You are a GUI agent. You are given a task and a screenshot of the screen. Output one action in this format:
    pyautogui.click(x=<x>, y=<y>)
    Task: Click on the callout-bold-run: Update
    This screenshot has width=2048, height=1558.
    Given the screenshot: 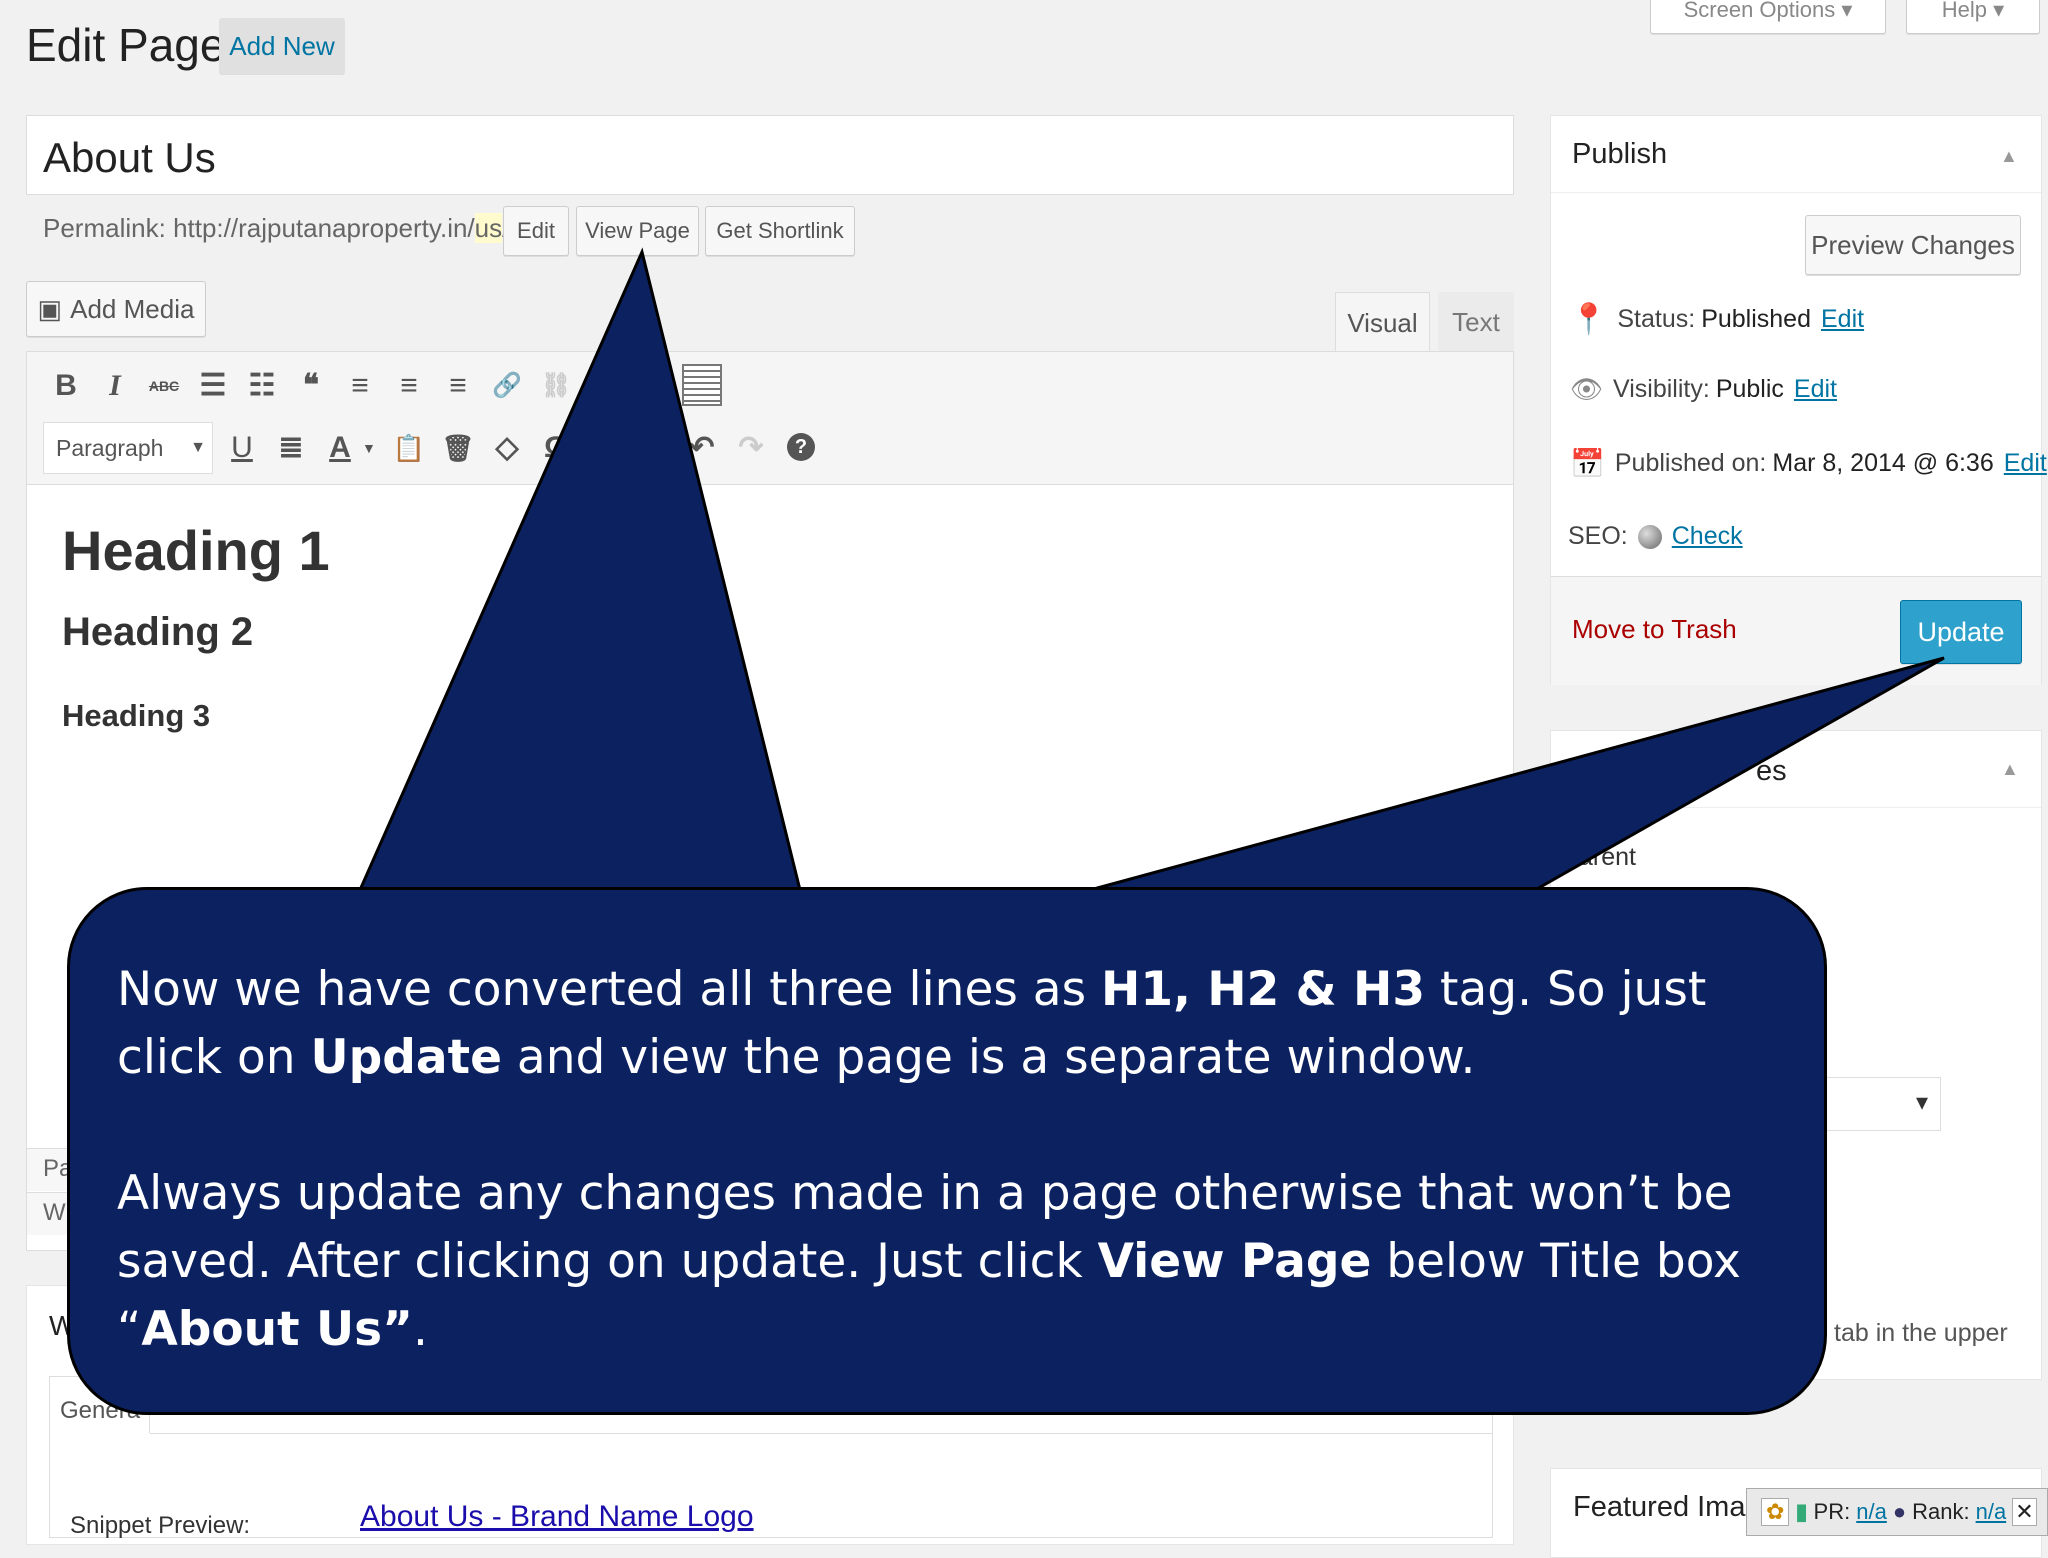 What is the action you would take?
    pyautogui.click(x=406, y=1057)
    